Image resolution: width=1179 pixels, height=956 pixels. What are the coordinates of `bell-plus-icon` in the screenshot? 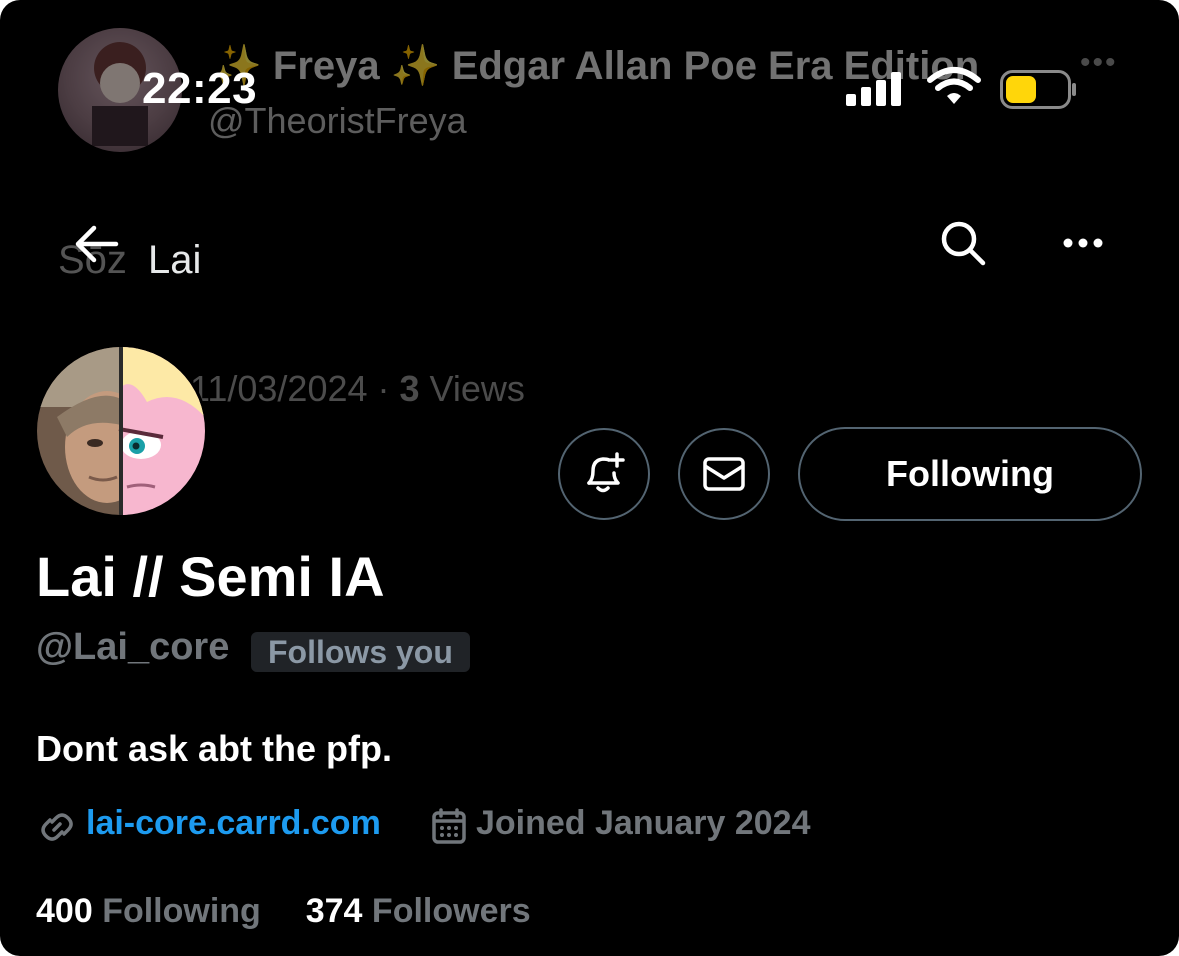 It's located at (606, 472).